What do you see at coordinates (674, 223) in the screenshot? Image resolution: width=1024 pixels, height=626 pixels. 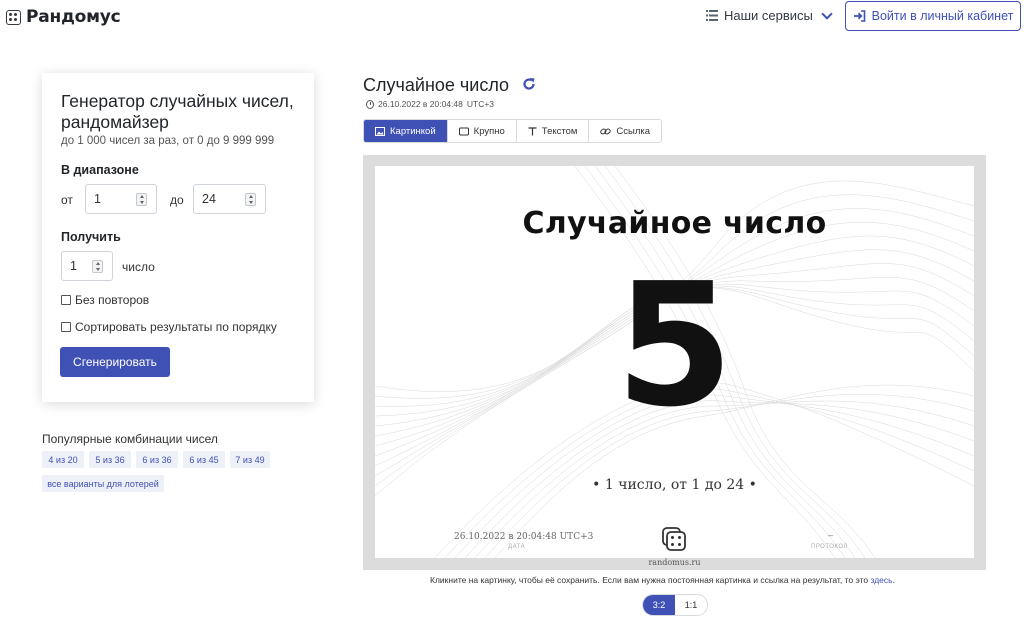 I see `image-title: Случайное число` at bounding box center [674, 223].